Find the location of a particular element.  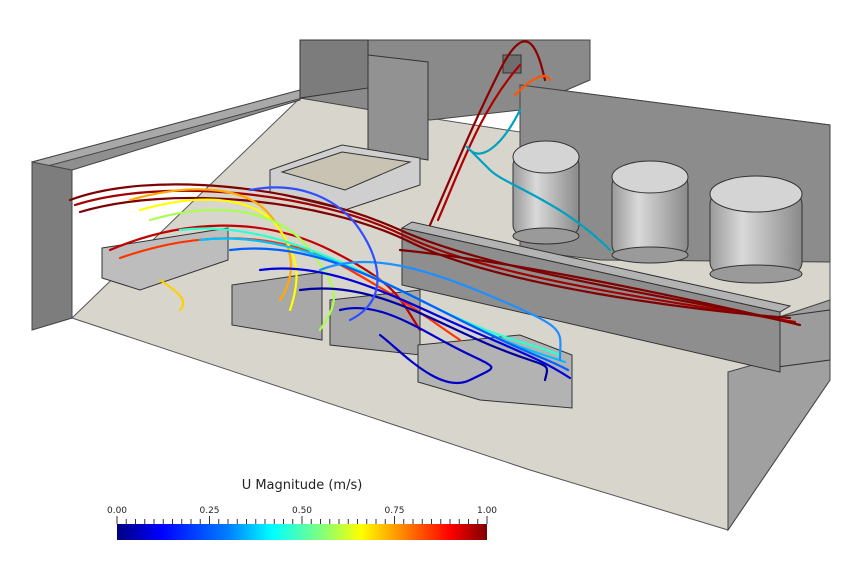

colorbar-tick-label: 0.25 is located at coordinates (209, 511).